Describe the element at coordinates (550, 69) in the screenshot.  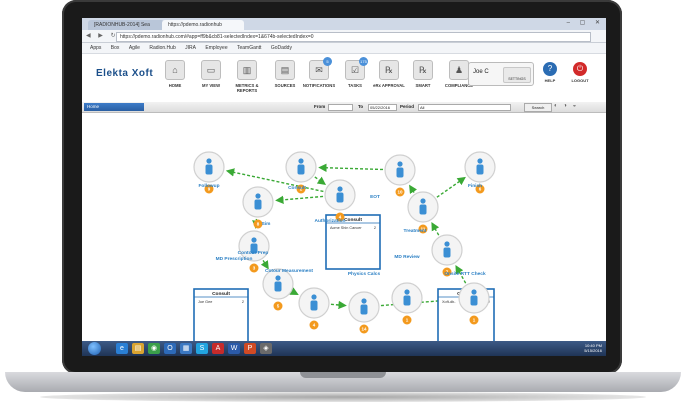
I see `question-icon: ?` at that location.